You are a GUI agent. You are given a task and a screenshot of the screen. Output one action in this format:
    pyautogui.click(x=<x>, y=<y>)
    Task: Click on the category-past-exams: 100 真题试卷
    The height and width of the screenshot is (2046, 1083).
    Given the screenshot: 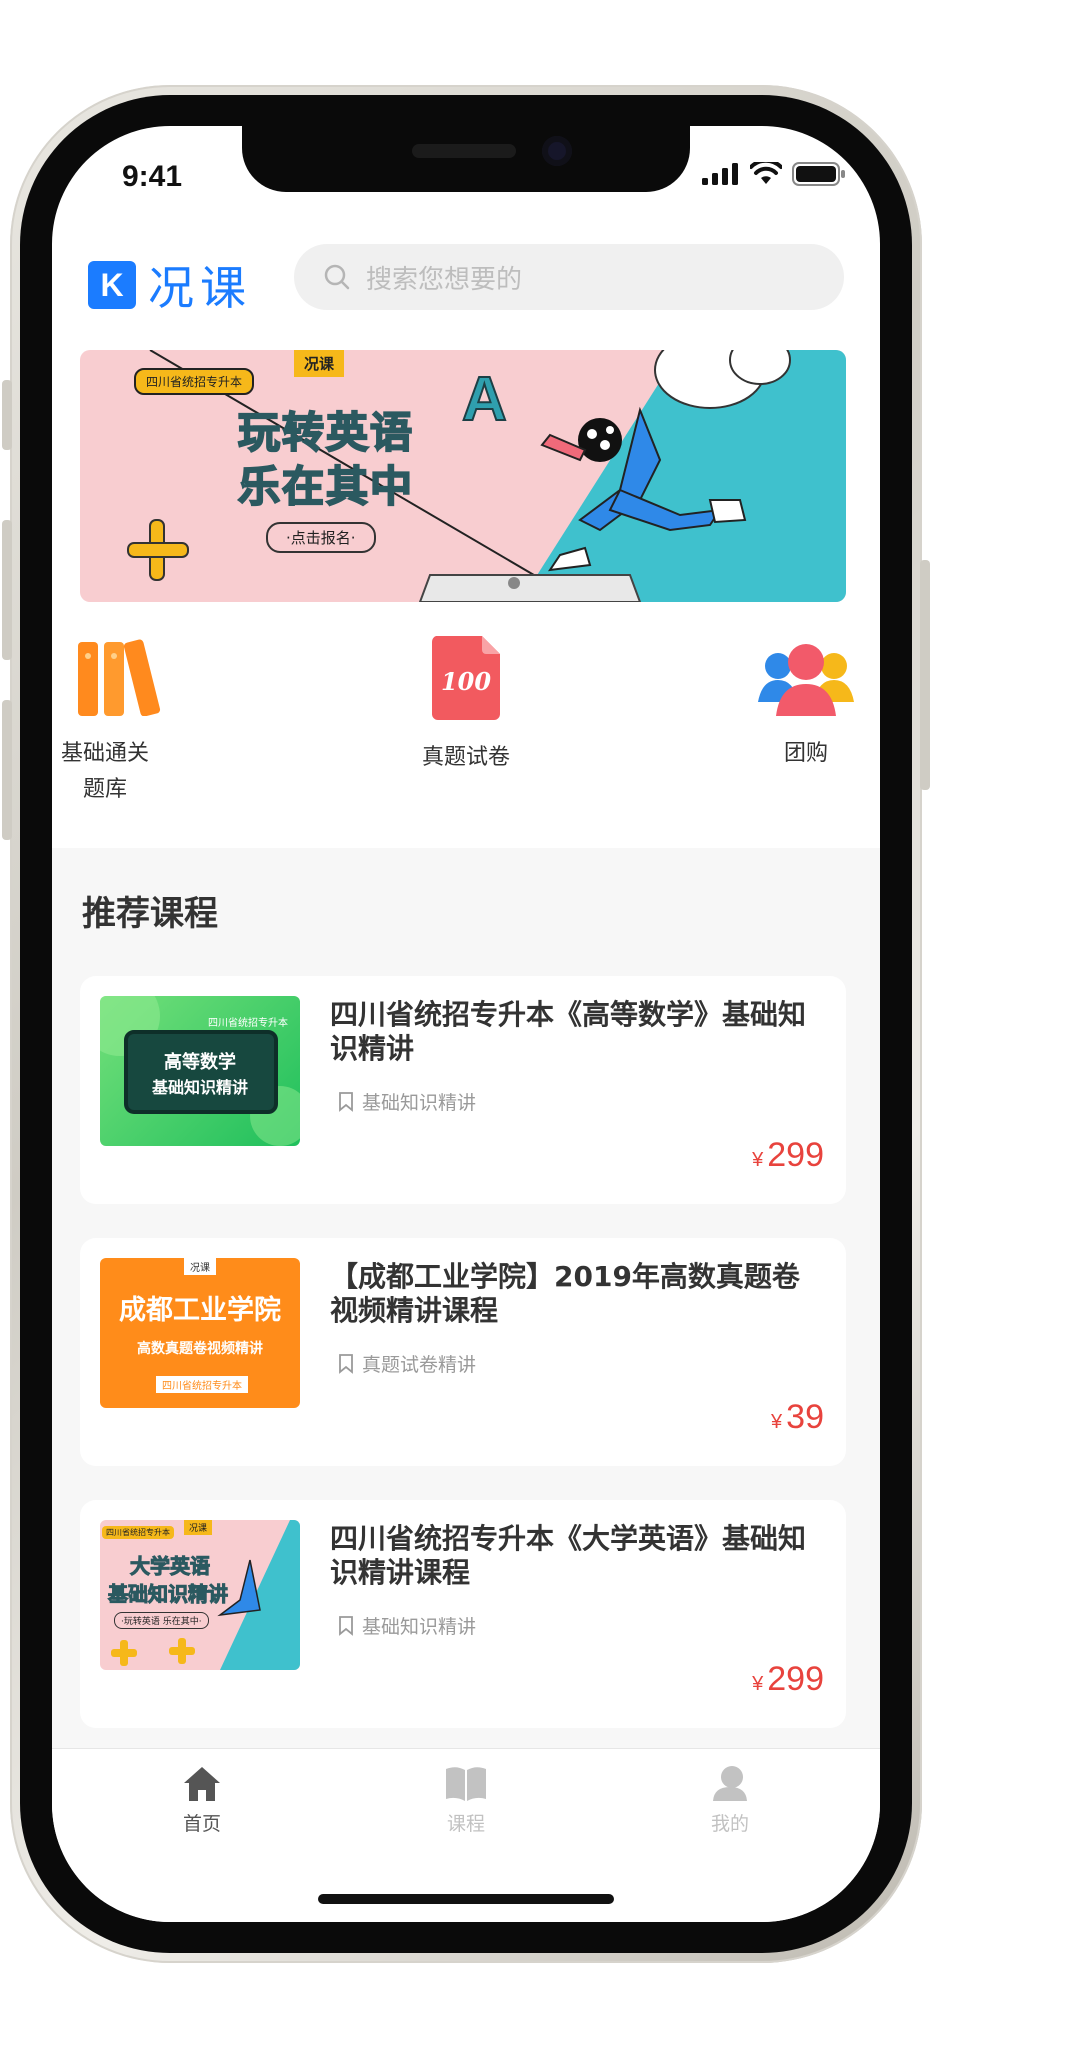 What is the action you would take?
    pyautogui.click(x=466, y=706)
    